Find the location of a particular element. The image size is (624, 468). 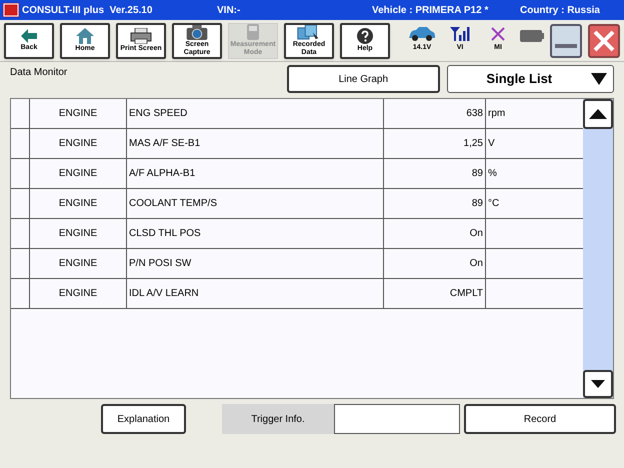

item-cell: COOLANT TEMP/S is located at coordinates (255, 203).